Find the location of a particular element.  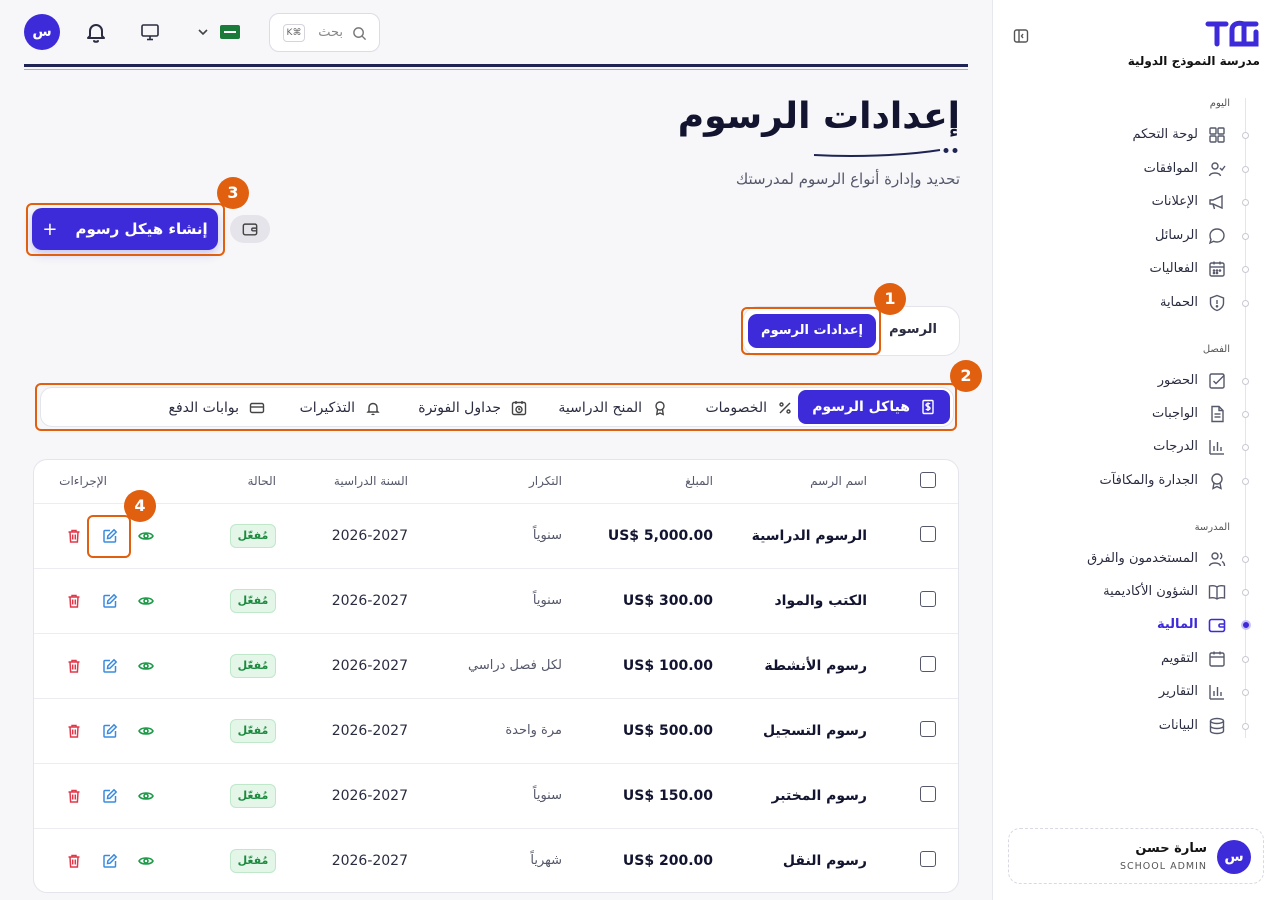

fee-name: رسوم التسجيل is located at coordinates (814, 731).